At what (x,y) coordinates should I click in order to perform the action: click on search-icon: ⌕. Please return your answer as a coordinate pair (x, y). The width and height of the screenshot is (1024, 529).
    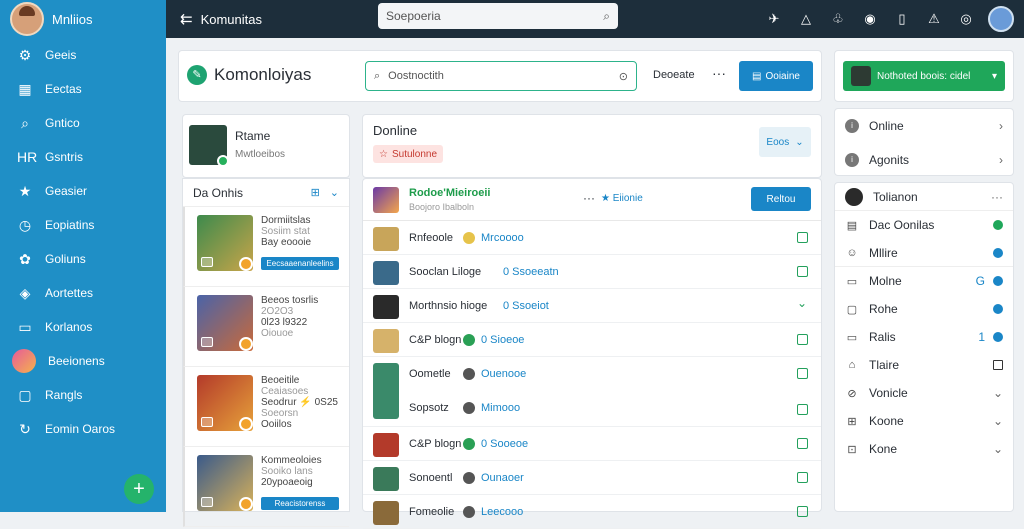
    Looking at the image, I should click on (606, 16).